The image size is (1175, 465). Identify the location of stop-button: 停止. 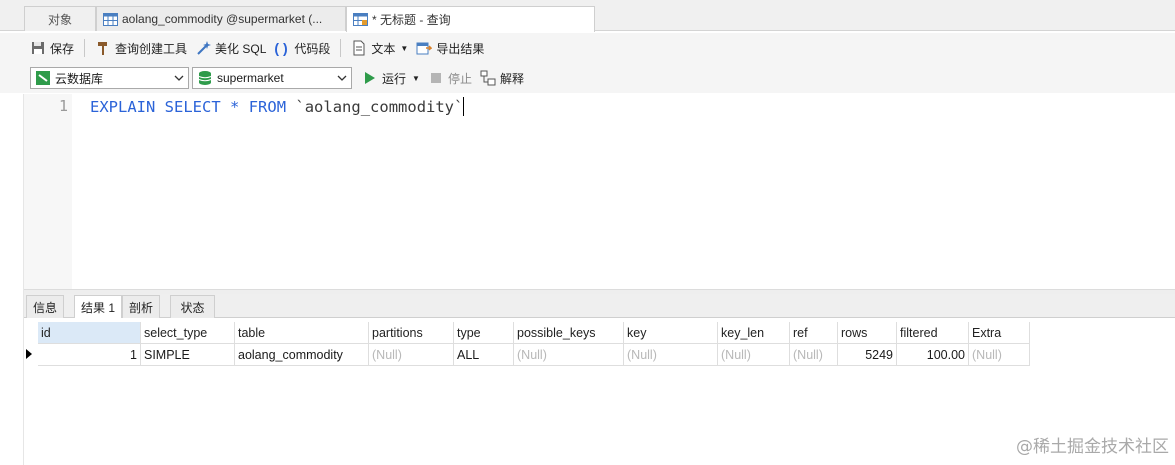
(450, 78).